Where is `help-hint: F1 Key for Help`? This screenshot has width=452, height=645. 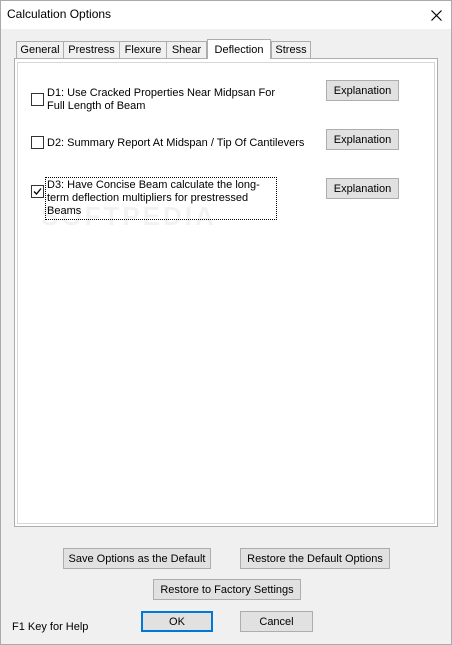
help-hint: F1 Key for Help is located at coordinates (50, 627).